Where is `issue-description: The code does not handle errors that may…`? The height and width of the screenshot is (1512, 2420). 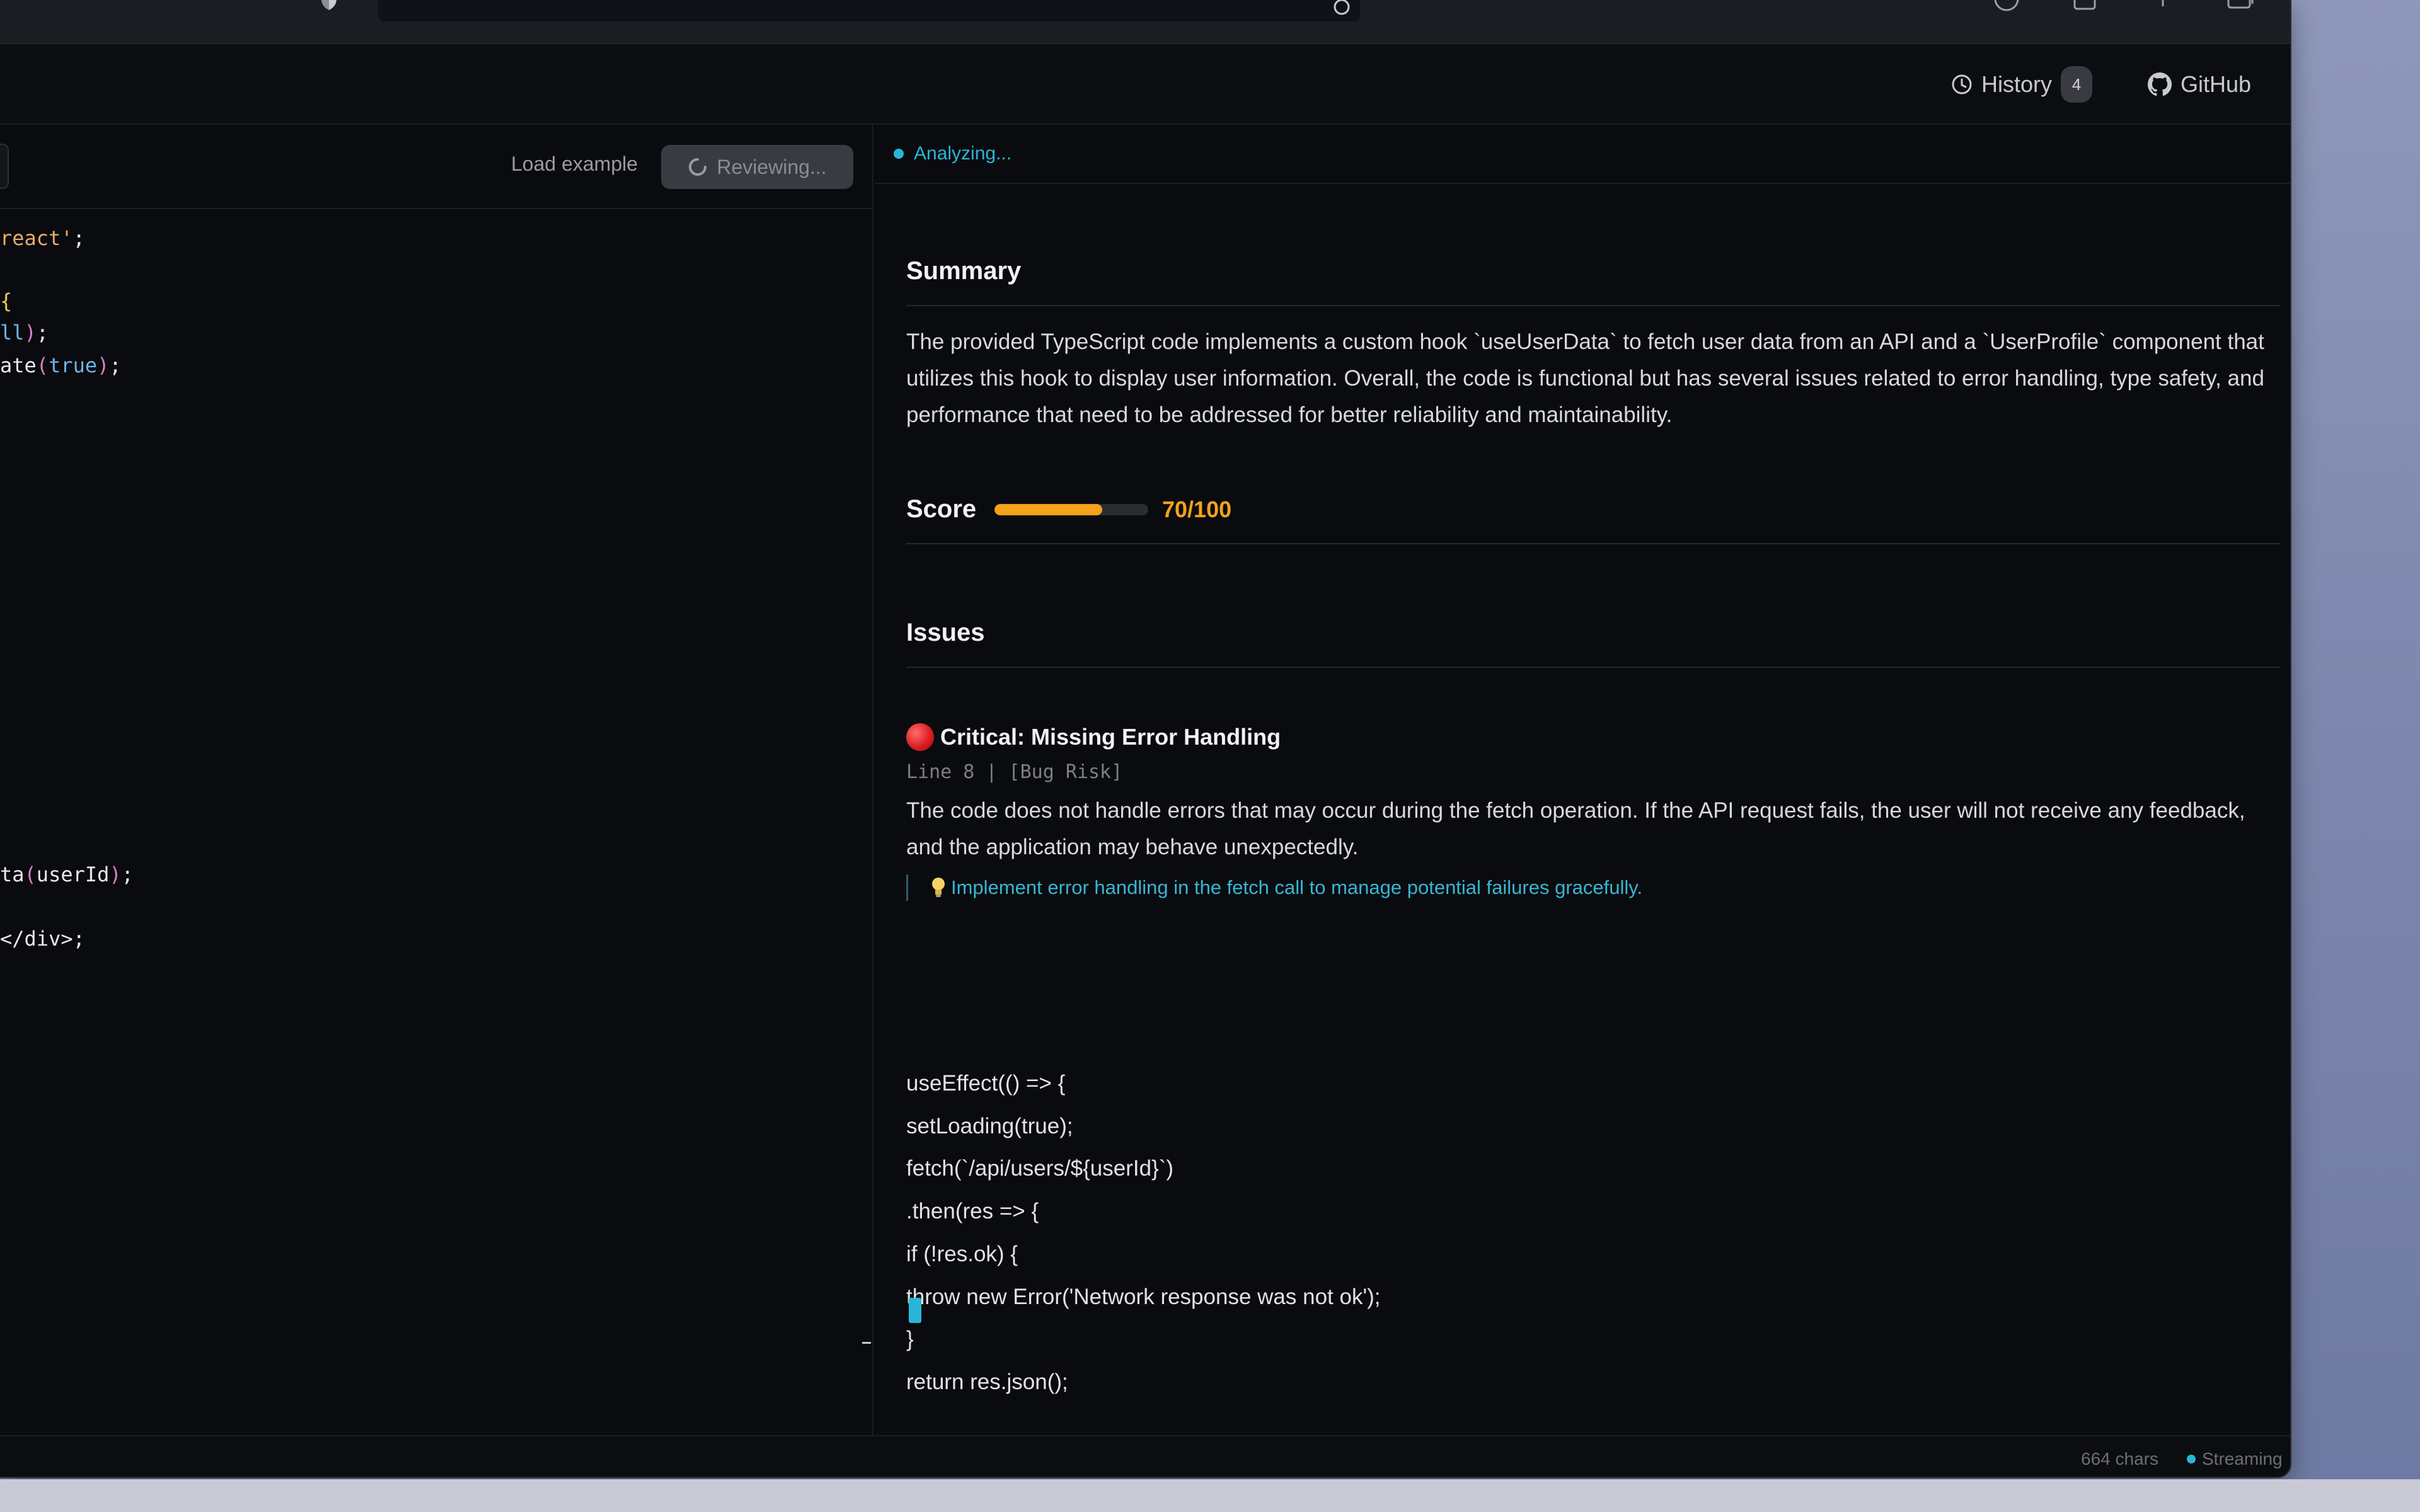 issue-description: The code does not handle errors that may… is located at coordinates (1576, 828).